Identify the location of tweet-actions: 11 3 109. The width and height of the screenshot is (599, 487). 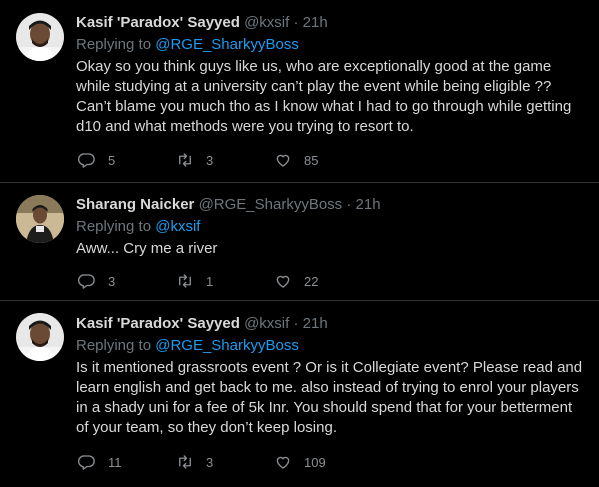
(226, 462).